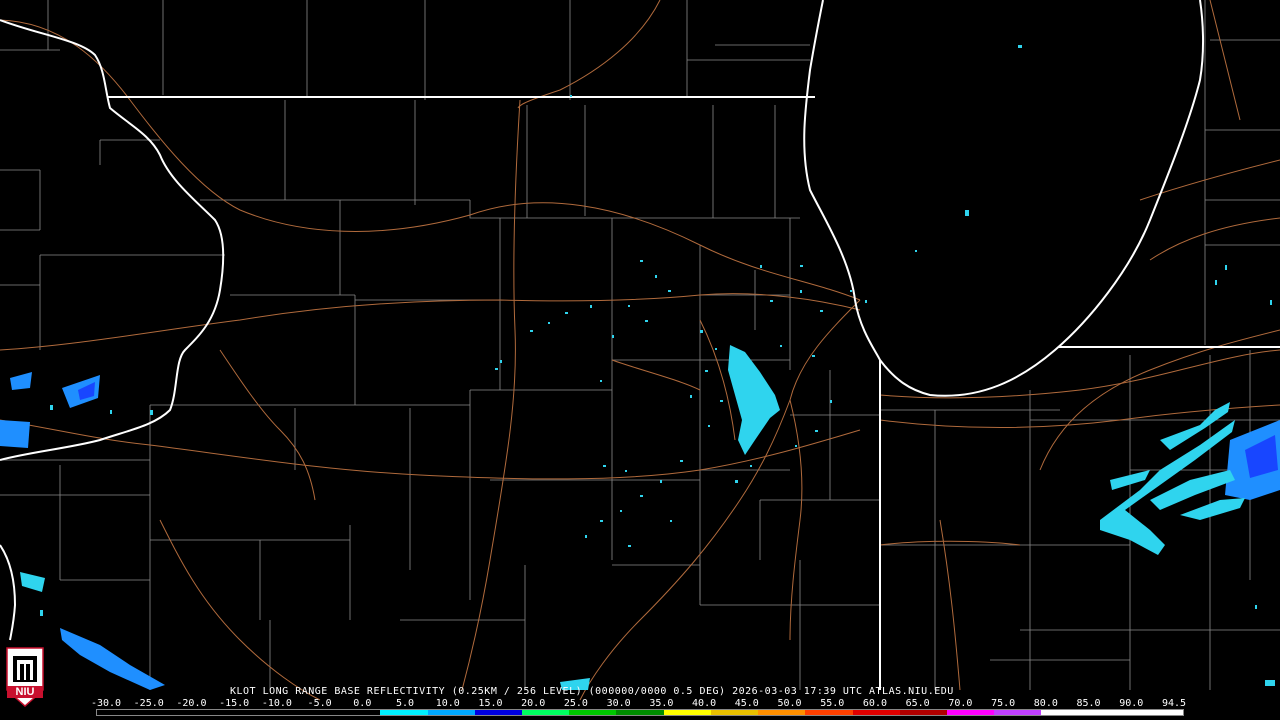  What do you see at coordinates (832, 703) in the screenshot?
I see `legend-tick: 55.0` at bounding box center [832, 703].